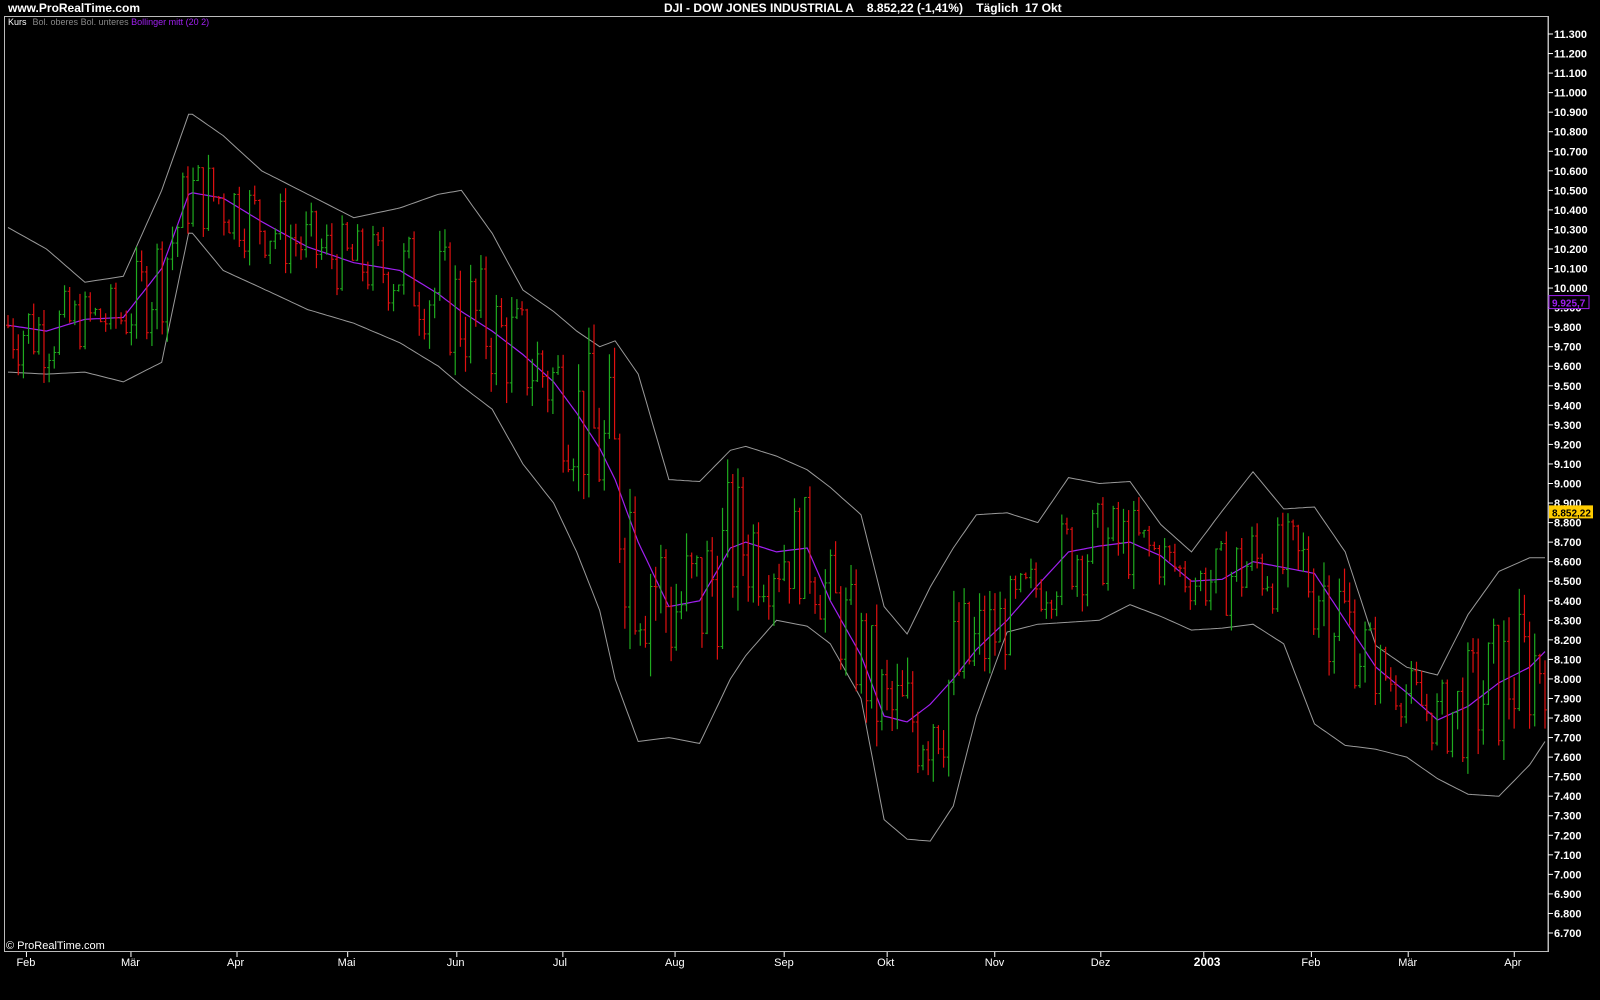 This screenshot has height=1000, width=1600. What do you see at coordinates (995, 963) in the screenshot?
I see `x-tick-label: Nov` at bounding box center [995, 963].